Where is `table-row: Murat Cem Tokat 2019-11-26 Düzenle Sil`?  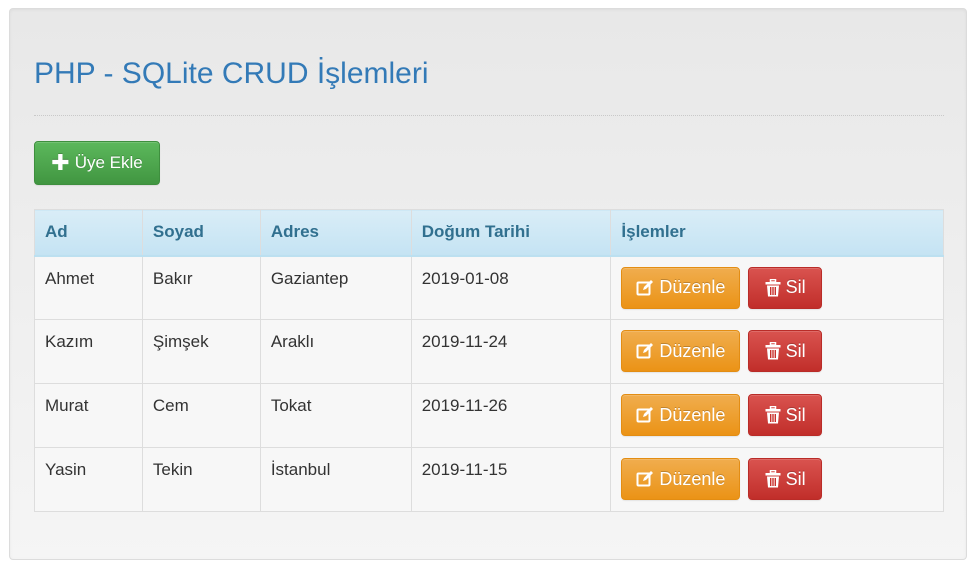
table-row: Murat Cem Tokat 2019-11-26 Düzenle Sil is located at coordinates (489, 415).